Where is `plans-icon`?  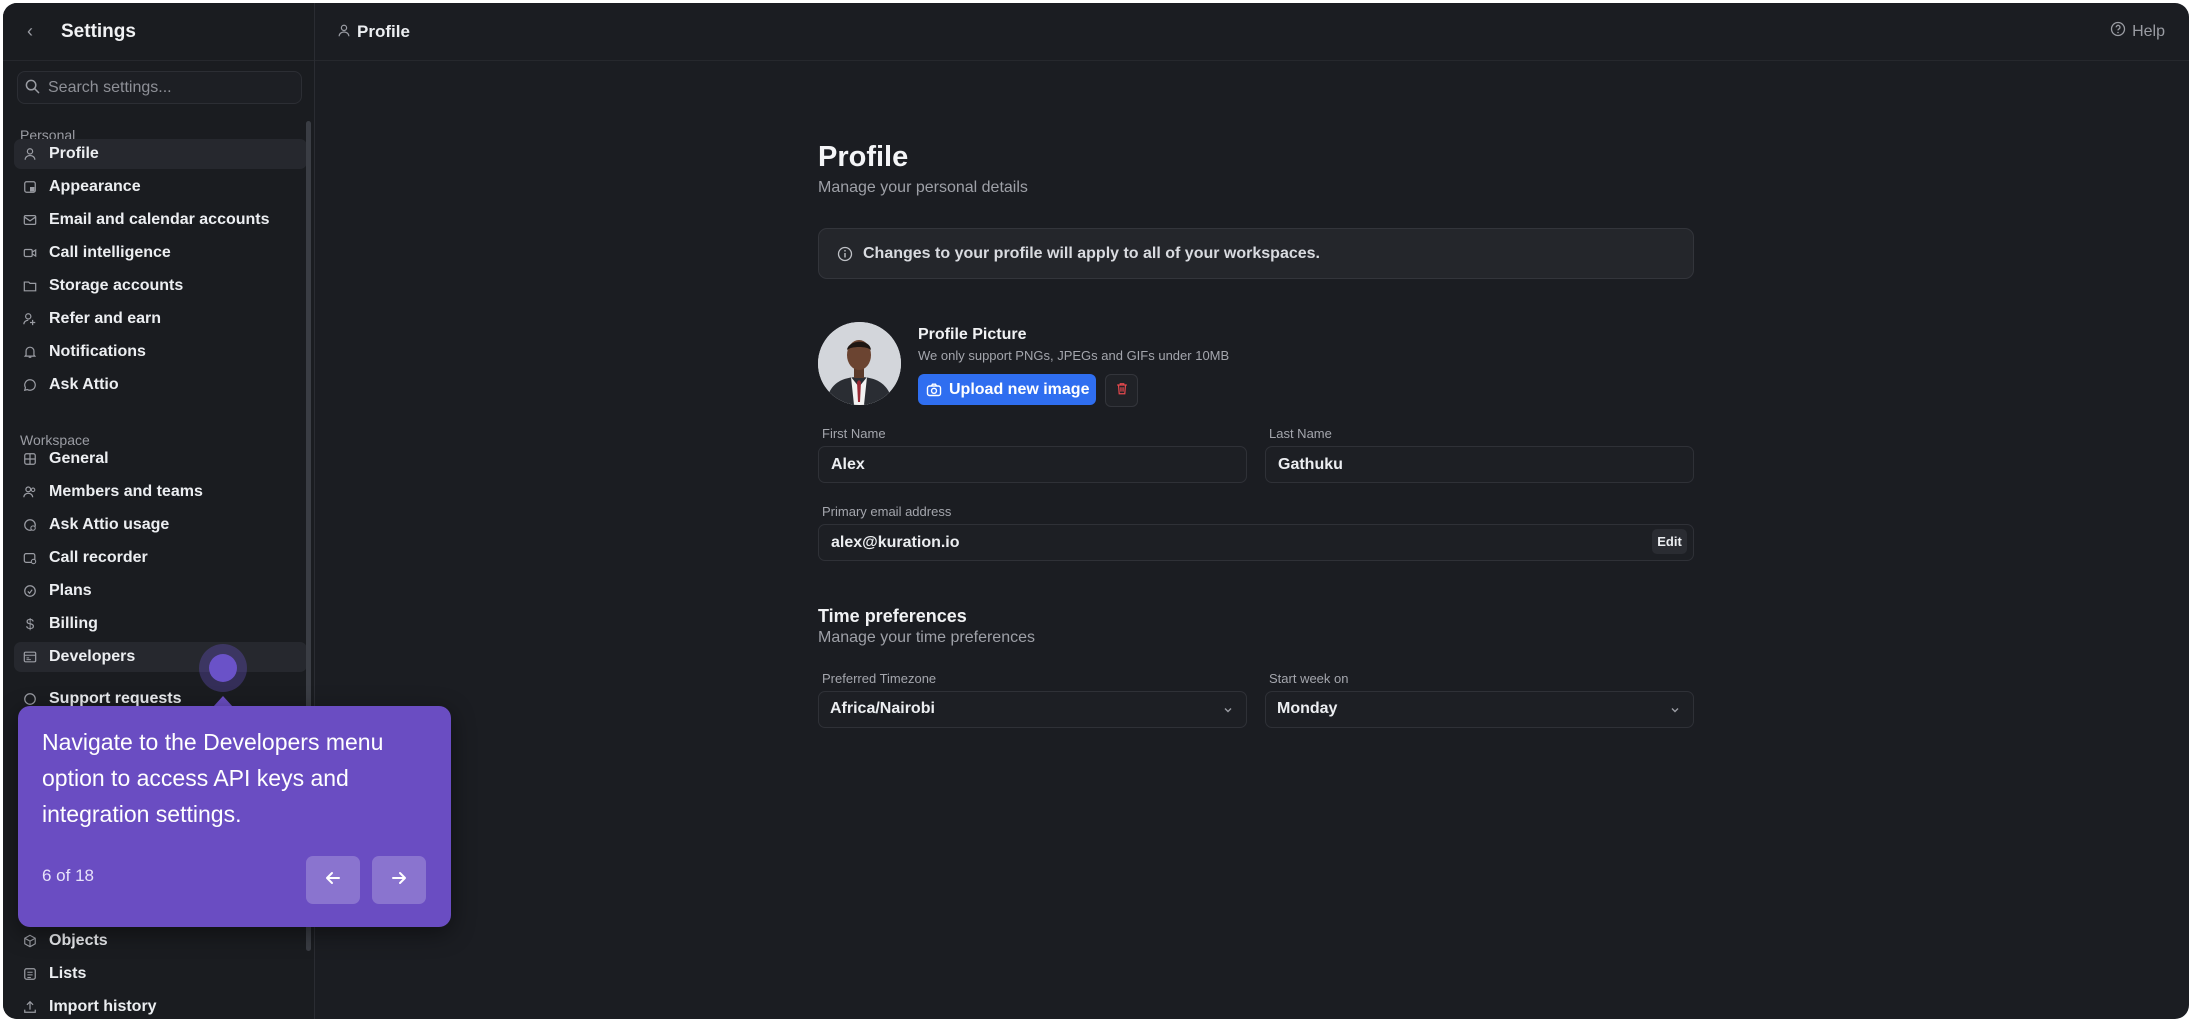
plans-icon is located at coordinates (30, 591).